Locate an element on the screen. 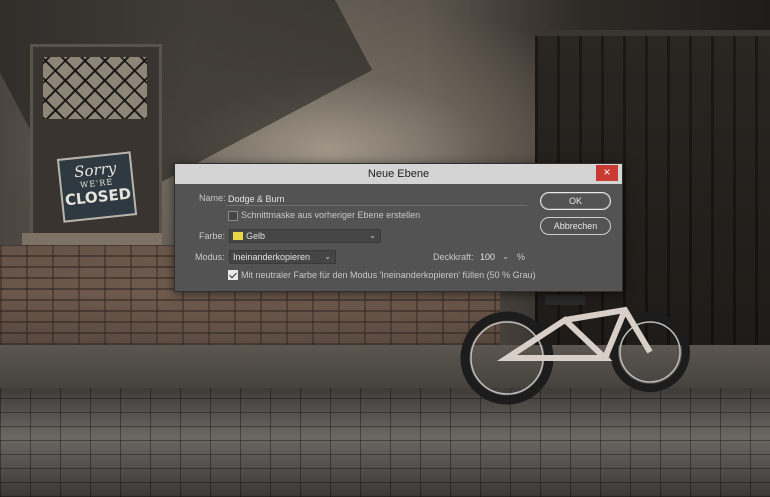  bicycle is located at coordinates (575, 350).